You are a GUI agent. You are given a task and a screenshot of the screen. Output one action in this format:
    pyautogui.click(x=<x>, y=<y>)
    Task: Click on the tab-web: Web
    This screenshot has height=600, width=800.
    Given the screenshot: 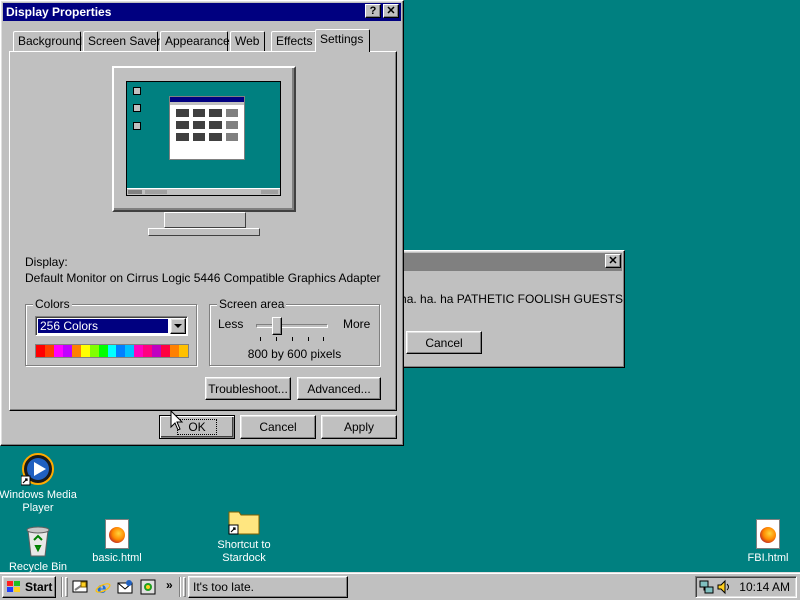 What is the action you would take?
    pyautogui.click(x=247, y=41)
    